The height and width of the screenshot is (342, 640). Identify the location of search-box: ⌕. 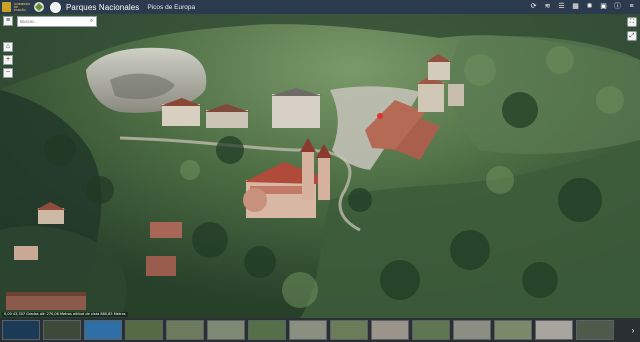
(57, 21).